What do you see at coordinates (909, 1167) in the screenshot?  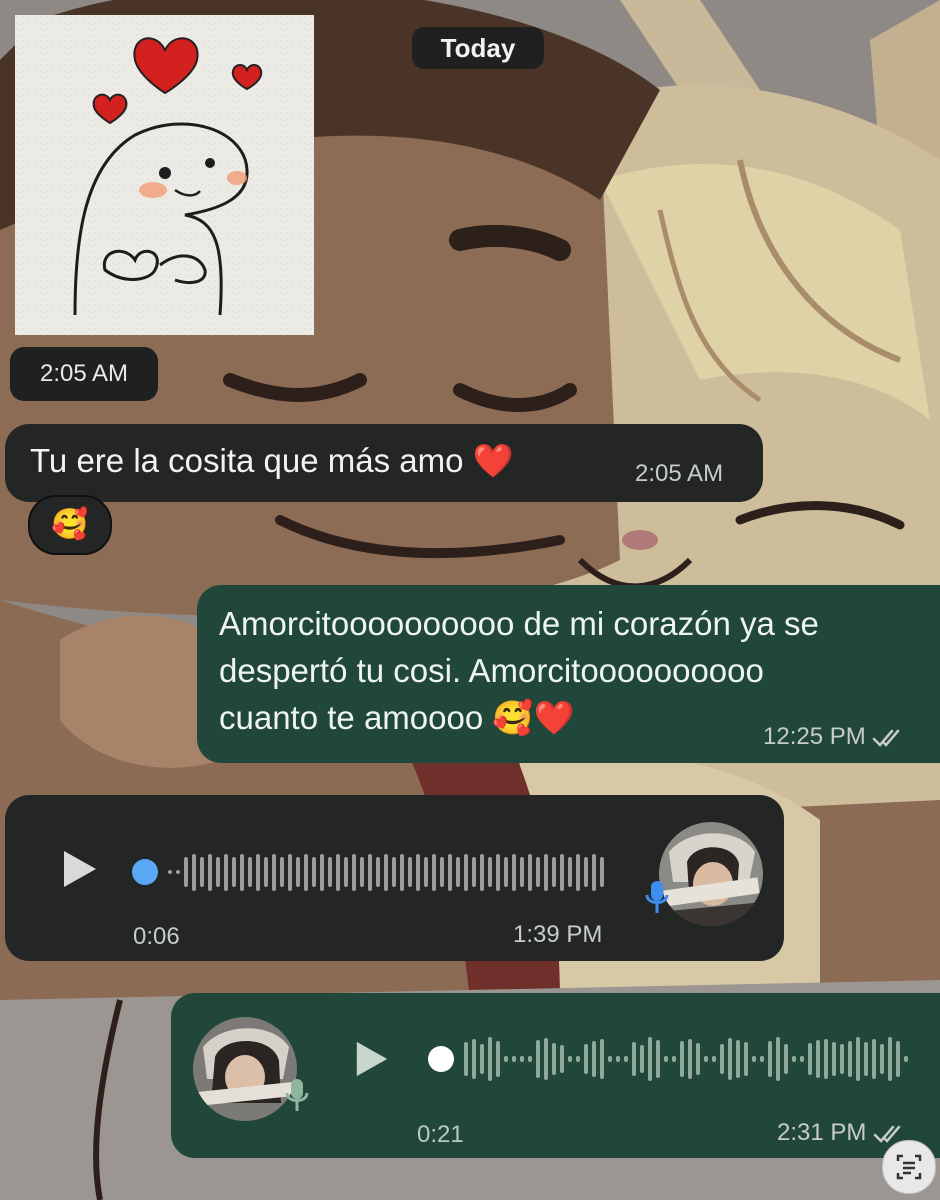 I see `text-scan-button` at bounding box center [909, 1167].